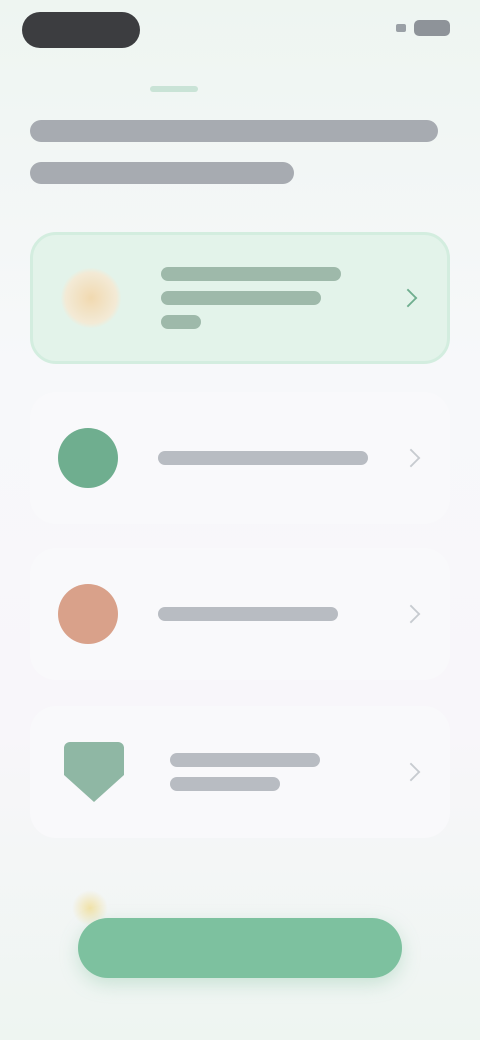 This screenshot has height=1040, width=480. What do you see at coordinates (240, 948) in the screenshot?
I see `continue-button` at bounding box center [240, 948].